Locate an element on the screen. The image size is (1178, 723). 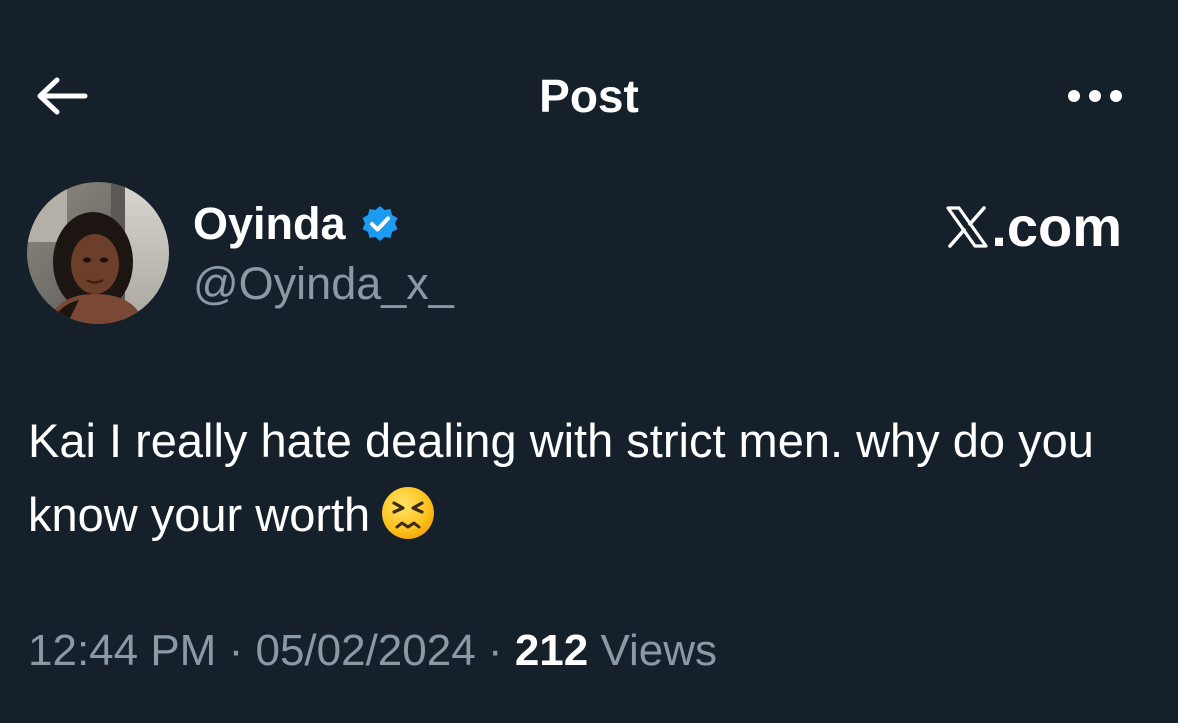
more-dots-icon is located at coordinates (1095, 96).